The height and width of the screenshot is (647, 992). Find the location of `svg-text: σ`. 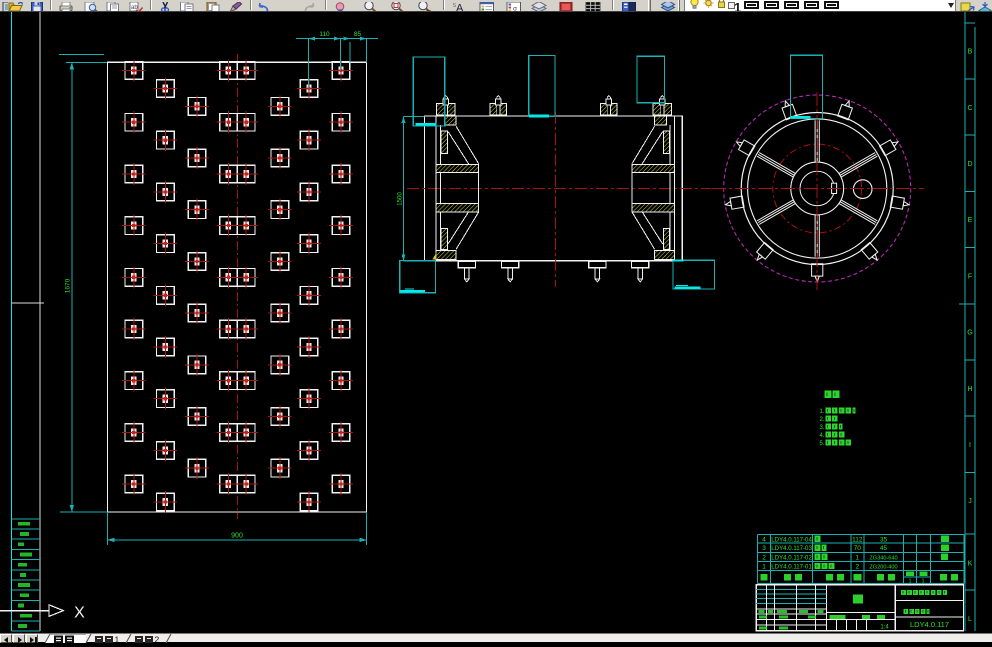

svg-text: σ is located at coordinates (515, 9).